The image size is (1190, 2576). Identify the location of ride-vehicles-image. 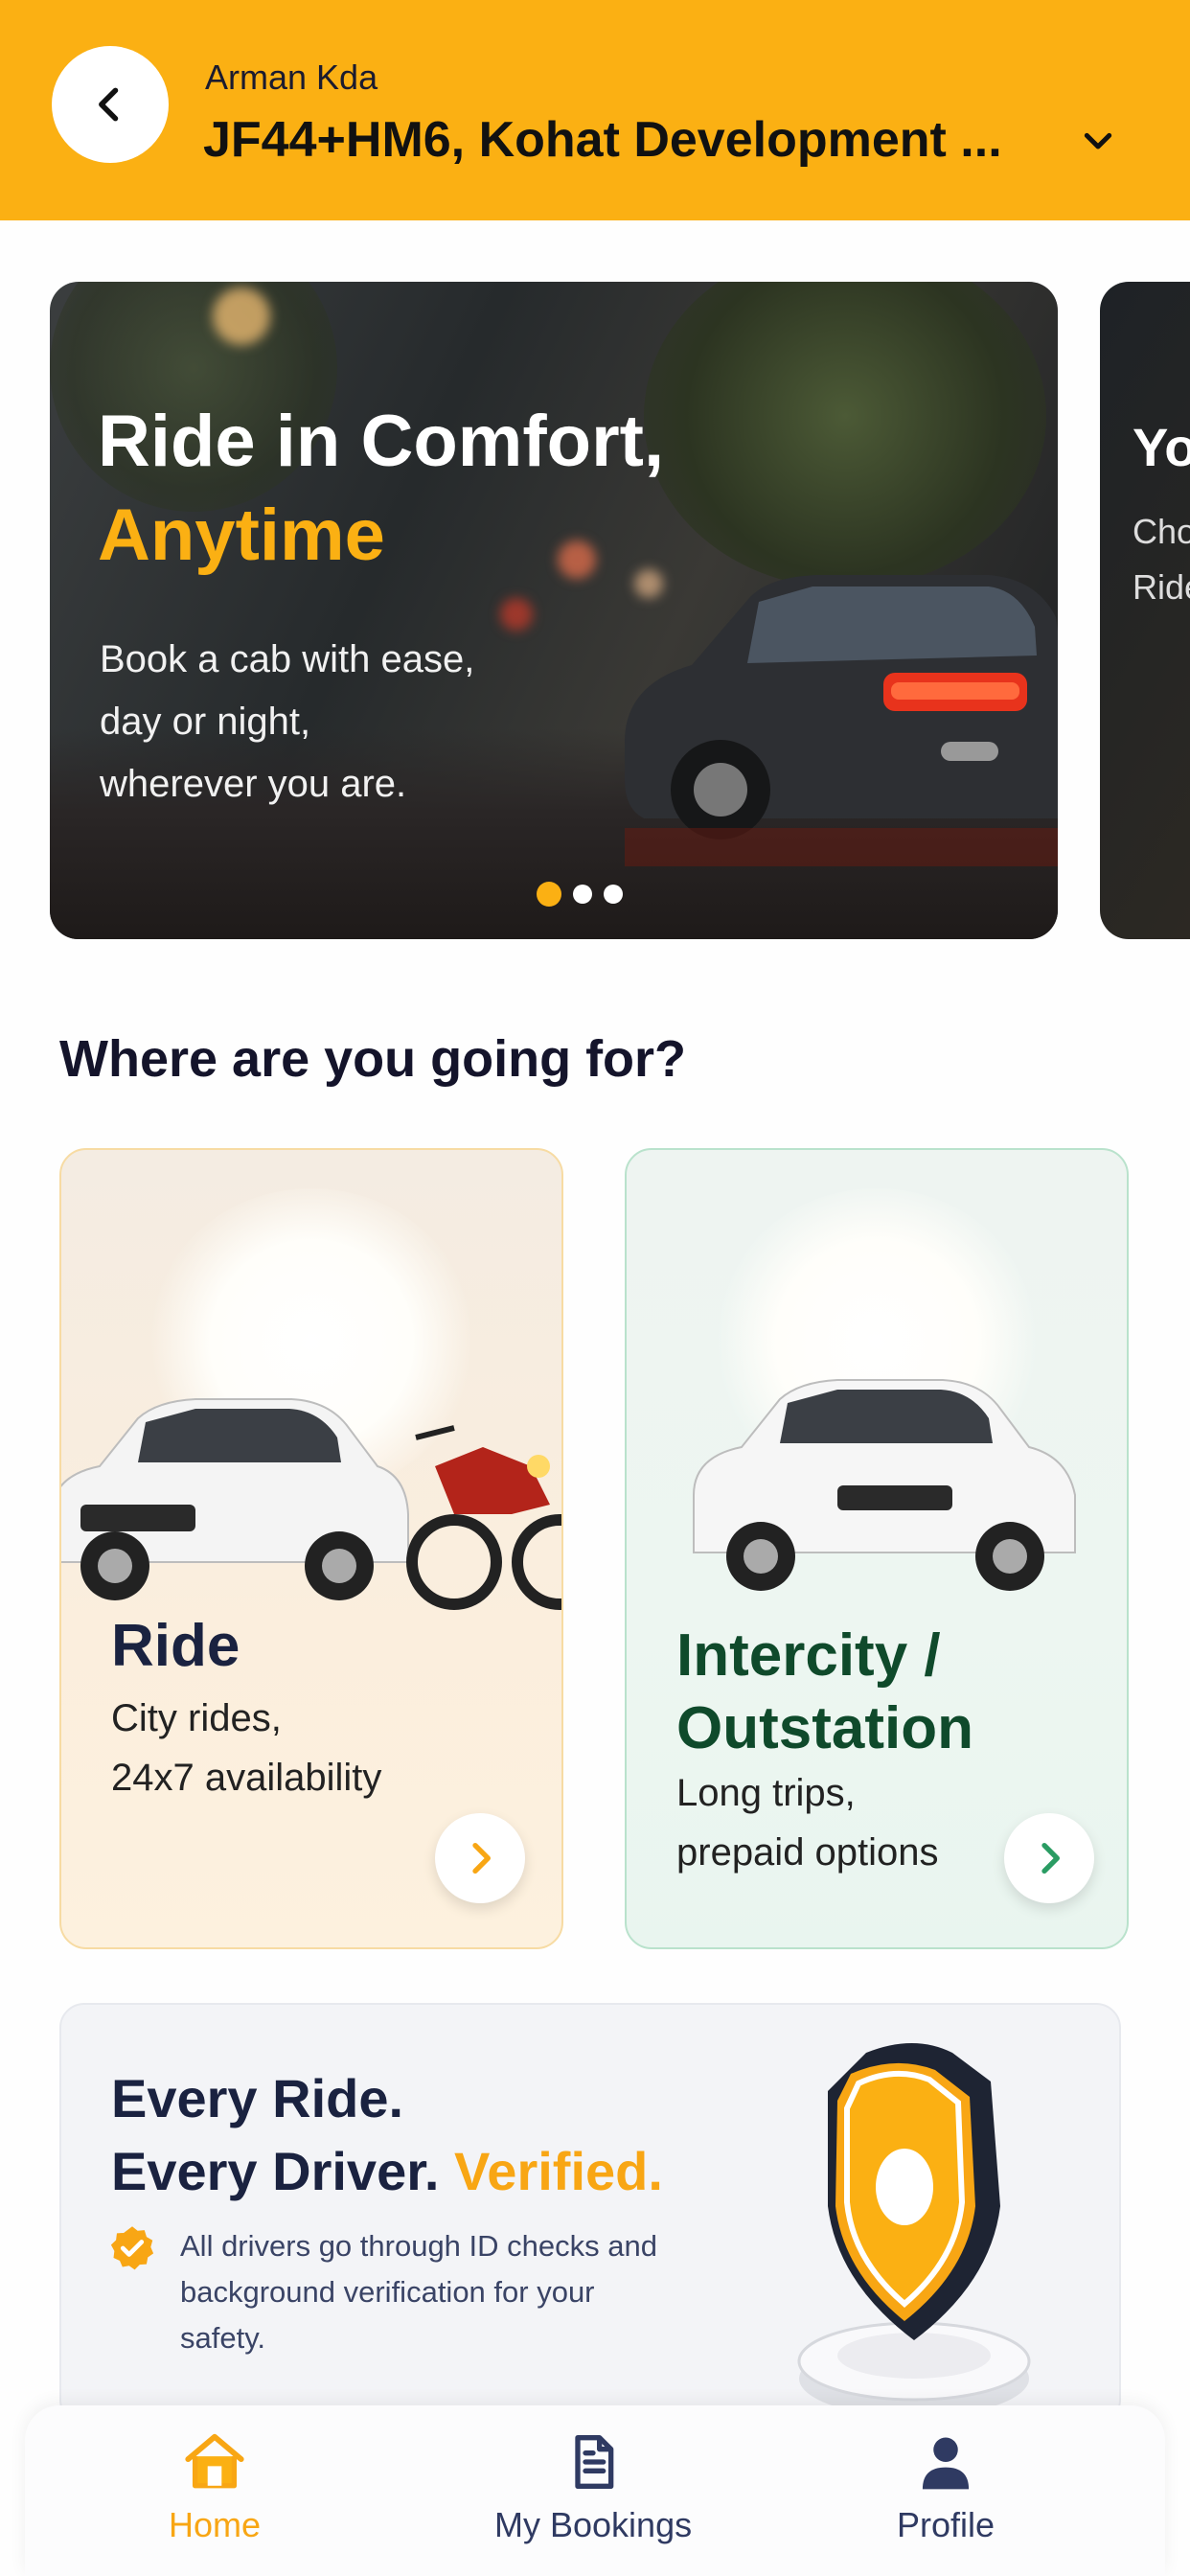
(311, 1504).